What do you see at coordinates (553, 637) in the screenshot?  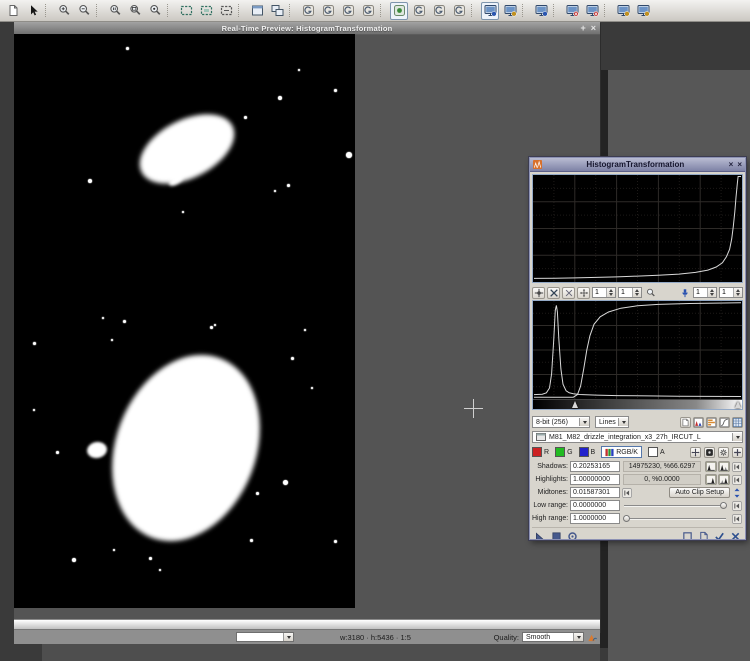 I see `quality-combo: Smooth` at bounding box center [553, 637].